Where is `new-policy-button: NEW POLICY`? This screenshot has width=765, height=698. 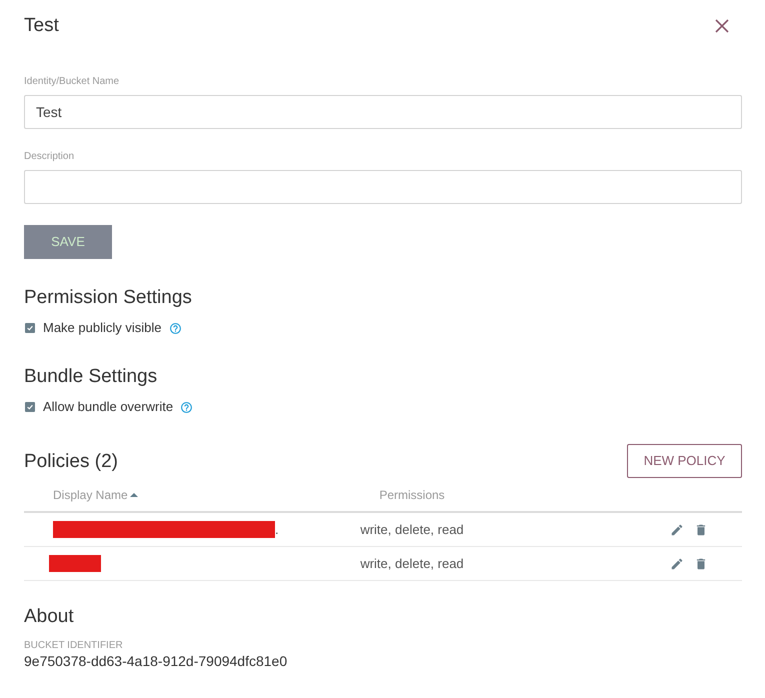 new-policy-button: NEW POLICY is located at coordinates (684, 461).